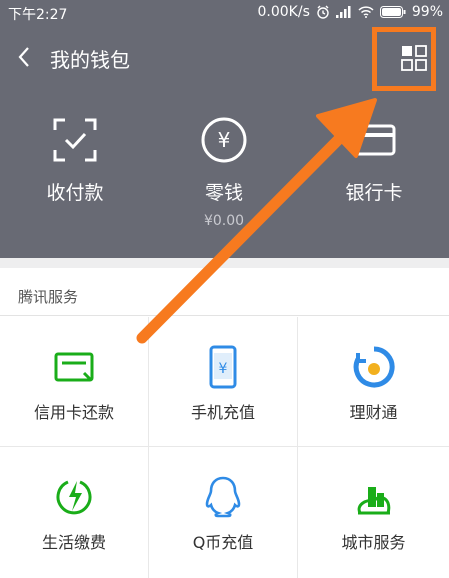  What do you see at coordinates (283, 12) in the screenshot?
I see `network-speed: 0.00K/s` at bounding box center [283, 12].